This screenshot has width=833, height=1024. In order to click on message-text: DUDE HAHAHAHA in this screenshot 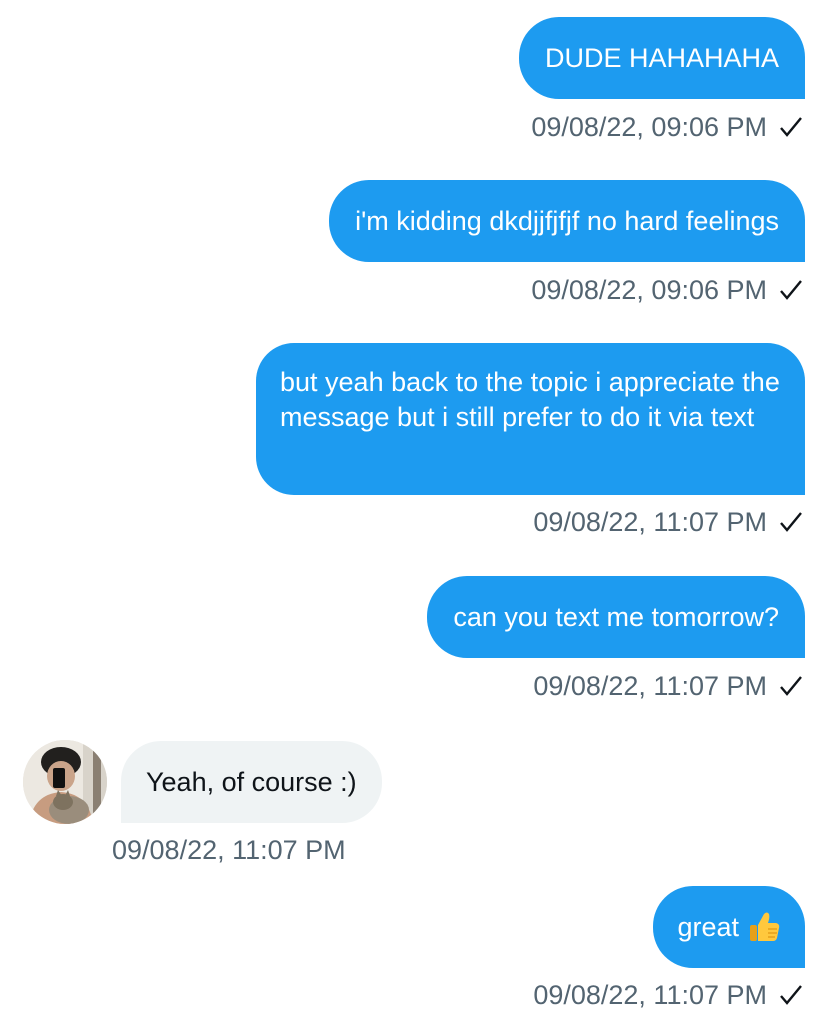, I will do `click(661, 57)`.